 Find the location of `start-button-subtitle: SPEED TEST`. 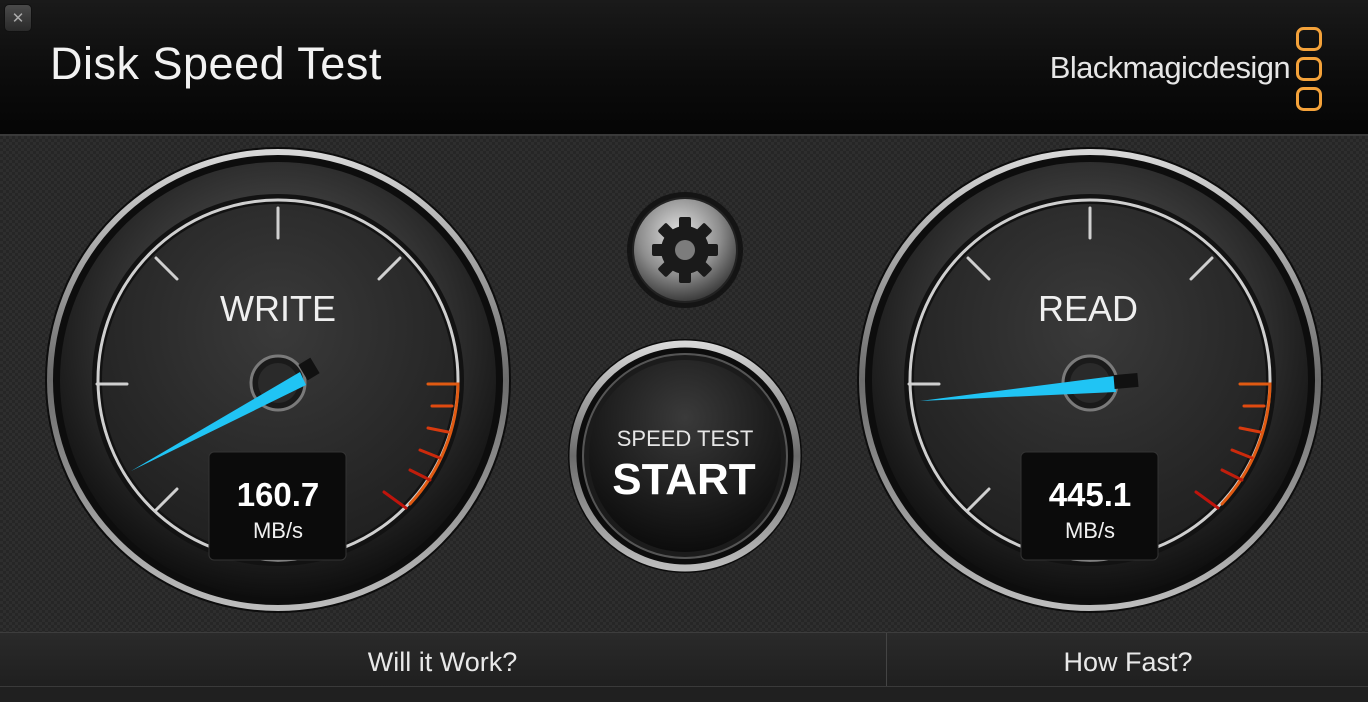

start-button-subtitle: SPEED TEST is located at coordinates (685, 438).